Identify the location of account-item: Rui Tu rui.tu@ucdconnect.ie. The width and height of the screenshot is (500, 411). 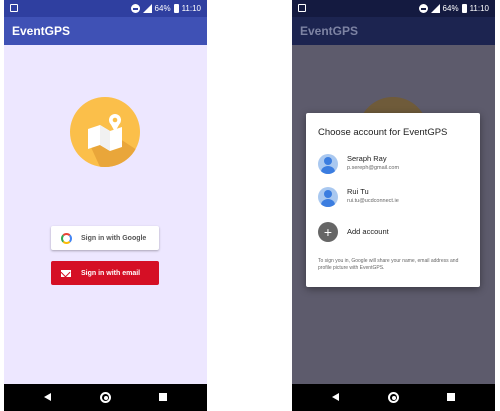
(398, 198).